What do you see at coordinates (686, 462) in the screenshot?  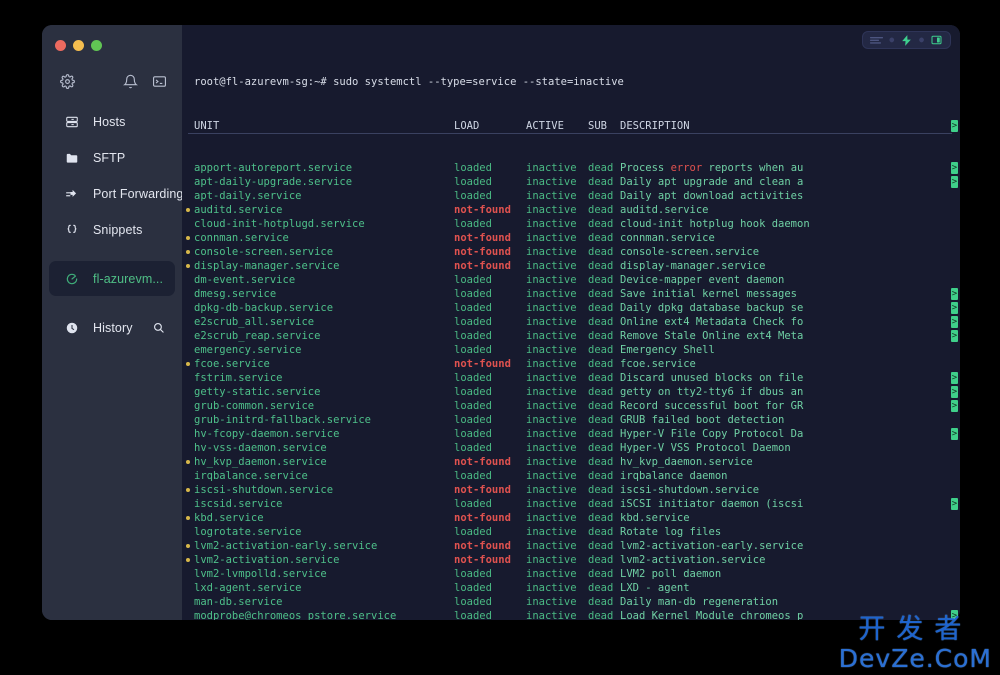 I see `cell-description: hv_kvp_daemon.service` at bounding box center [686, 462].